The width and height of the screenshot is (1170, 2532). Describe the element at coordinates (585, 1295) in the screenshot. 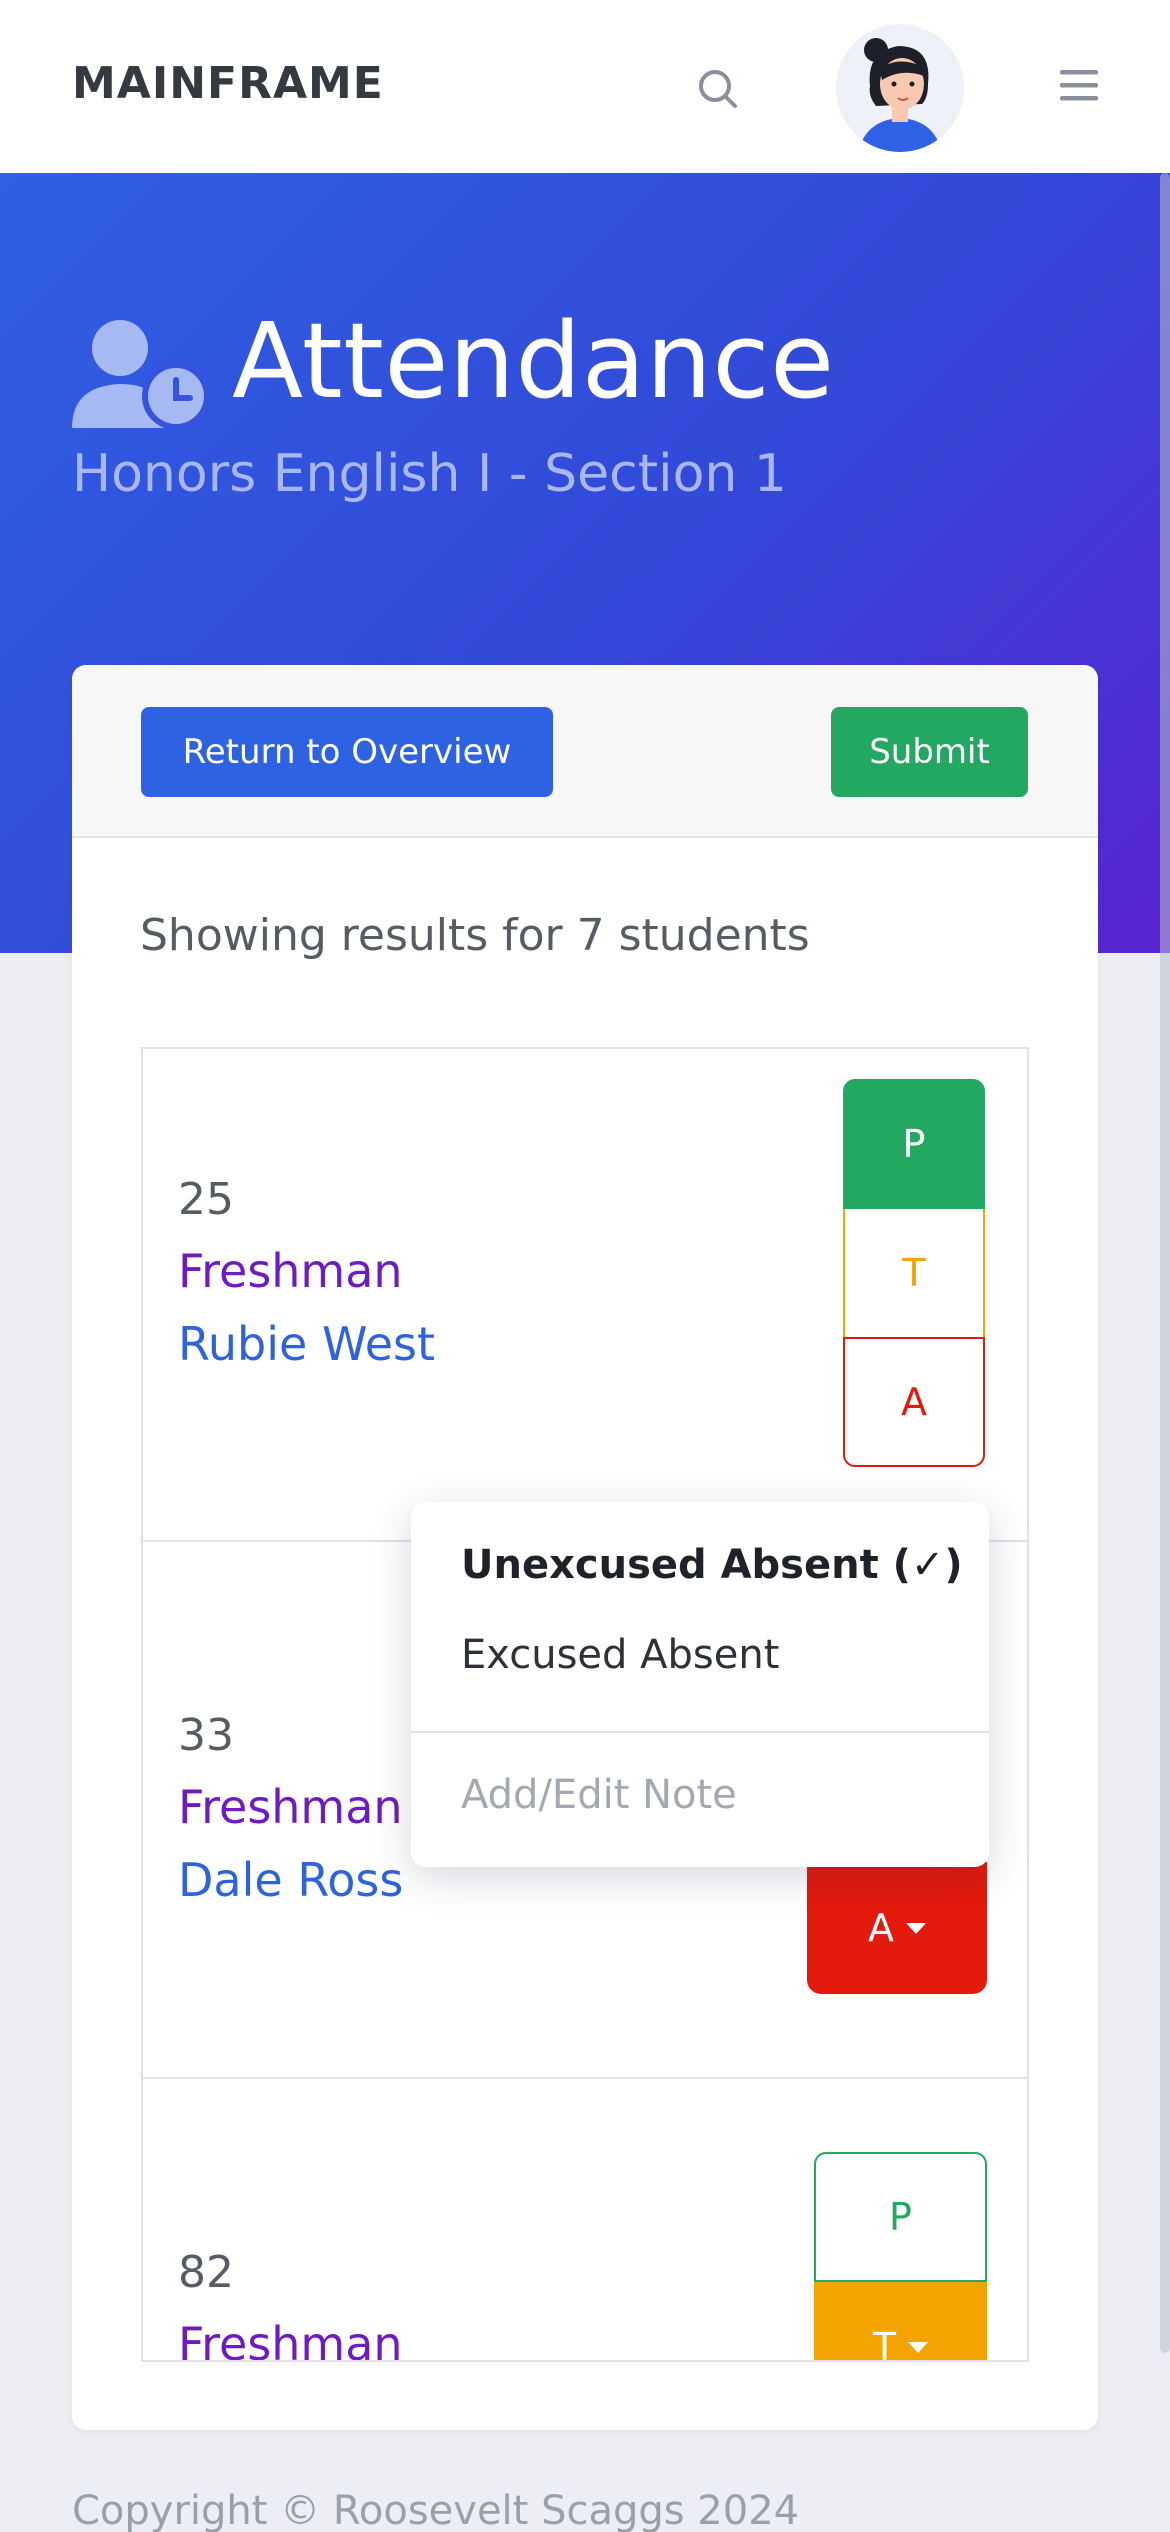

I see `student-row: 25 Freshman Rubie West P T A` at that location.